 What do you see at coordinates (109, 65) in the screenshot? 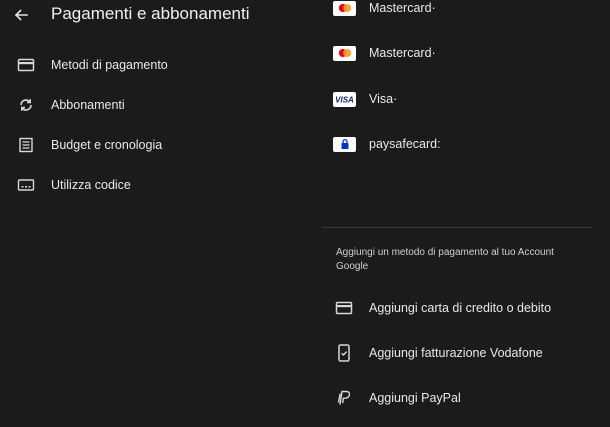
I see `menu-item-label: Metodi di pagamento` at bounding box center [109, 65].